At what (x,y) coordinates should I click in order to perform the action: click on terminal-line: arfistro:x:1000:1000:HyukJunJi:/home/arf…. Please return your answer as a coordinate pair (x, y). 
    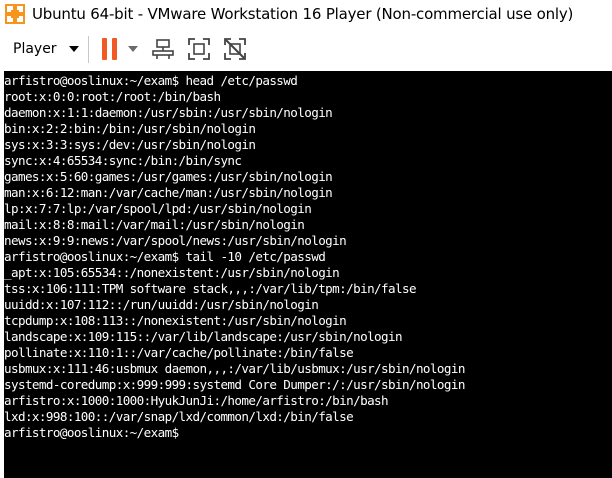
    Looking at the image, I should click on (234, 401).